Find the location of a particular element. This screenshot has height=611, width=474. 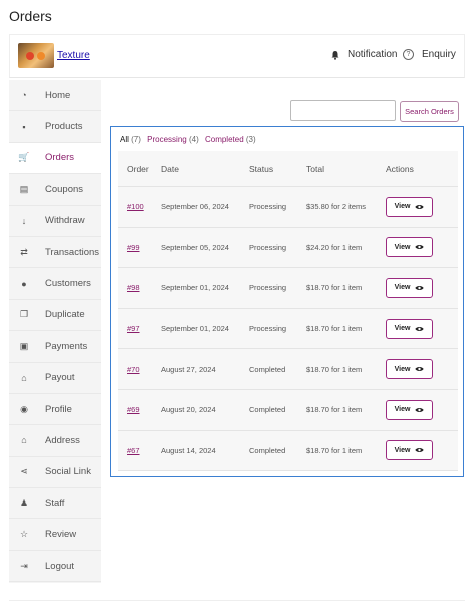

sidebar-item-withdraw: ↓ Withdraw is located at coordinates (55, 221).